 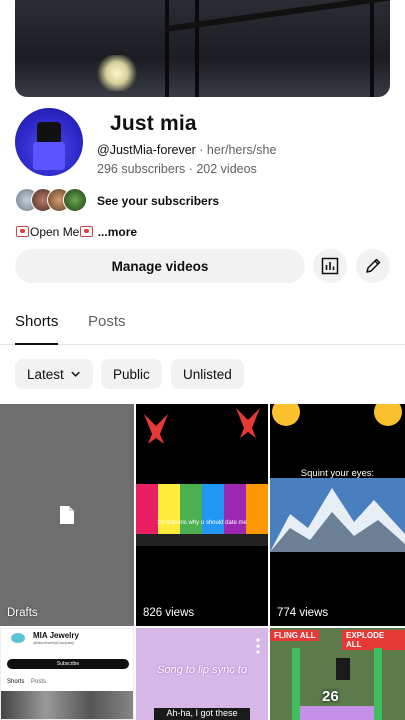 What do you see at coordinates (158, 201) in the screenshot?
I see `see-subscribers-link: See your subscribers` at bounding box center [158, 201].